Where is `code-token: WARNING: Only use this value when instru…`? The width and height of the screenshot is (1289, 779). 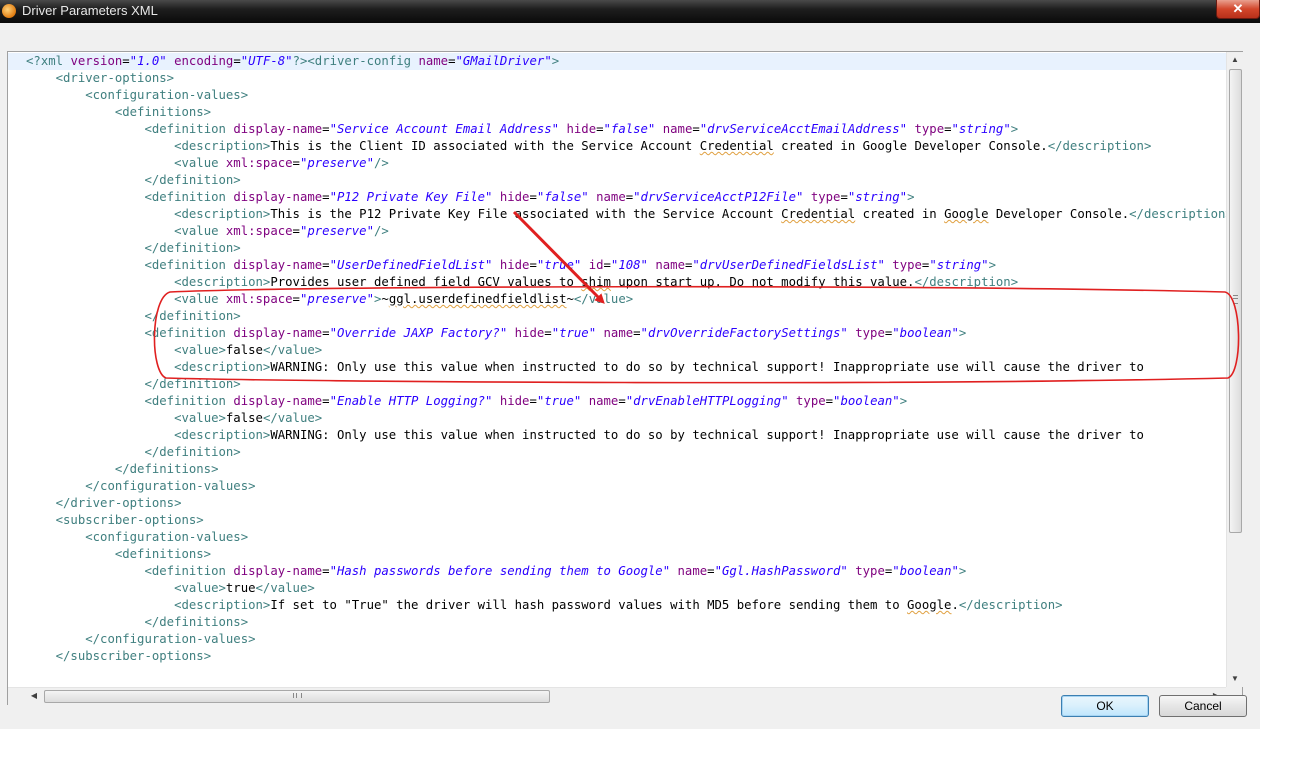 code-token: WARNING: Only use this value when instru… is located at coordinates (707, 435).